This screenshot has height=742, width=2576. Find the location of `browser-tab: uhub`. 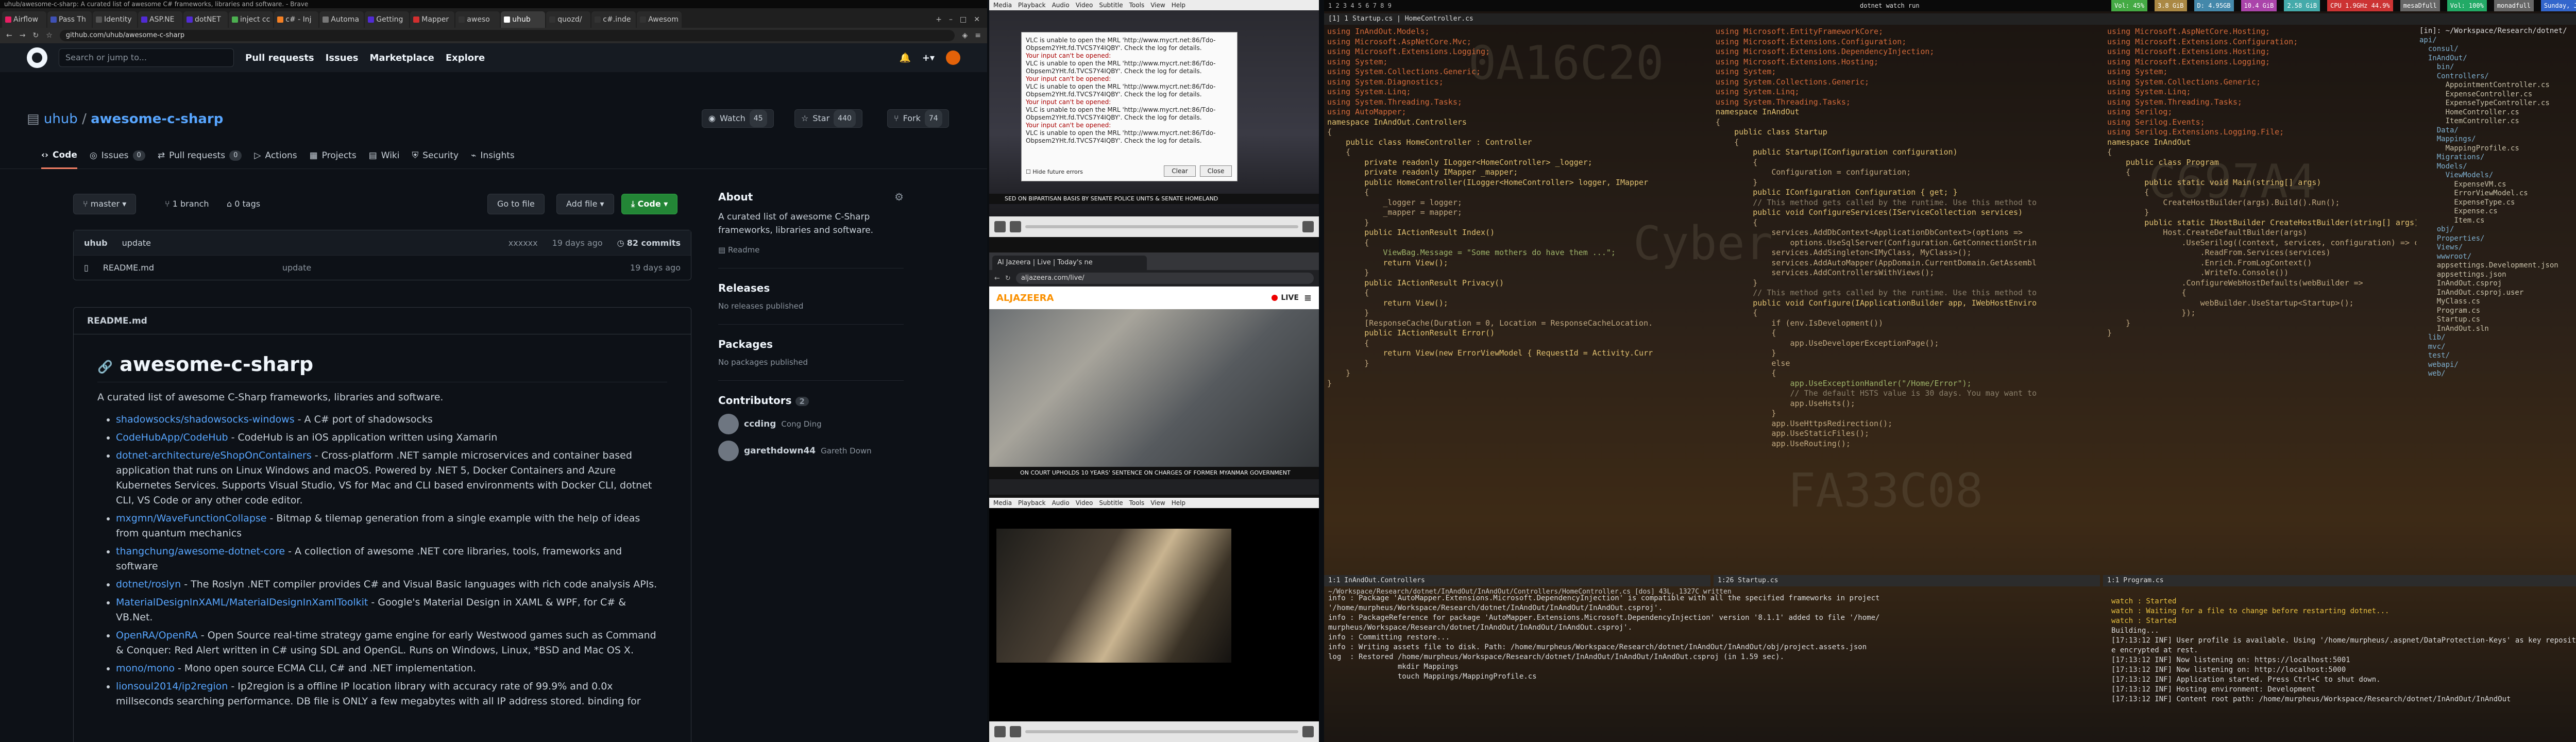

browser-tab: uhub is located at coordinates (523, 19).